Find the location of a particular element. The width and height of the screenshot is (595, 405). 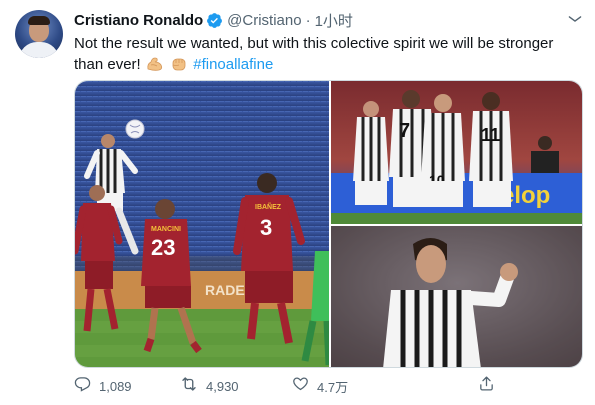

tweet-header: Cristiano Ronaldo @Cristiano · 1小时 is located at coordinates (213, 20).